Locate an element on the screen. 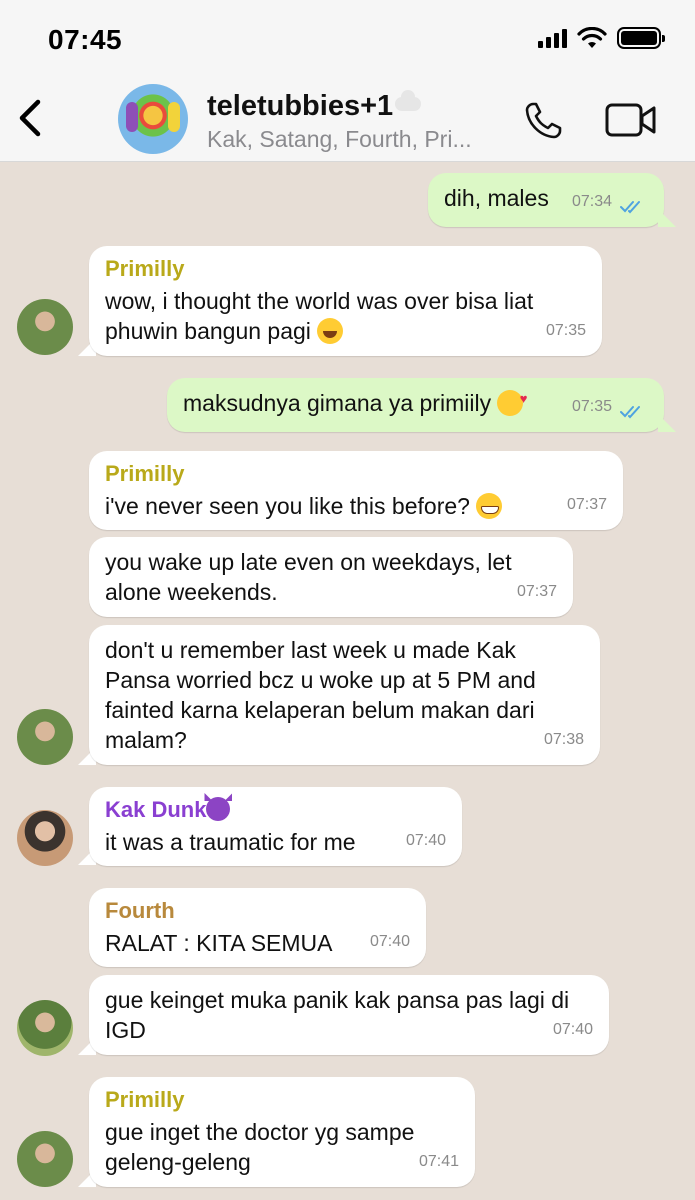  back-chevron-icon is located at coordinates (31, 118).